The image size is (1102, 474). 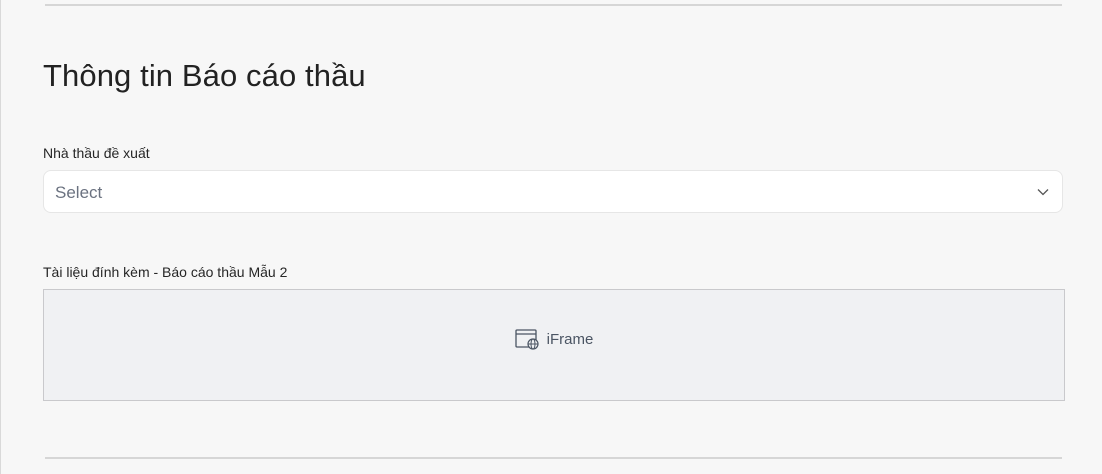 What do you see at coordinates (553, 191) in the screenshot?
I see `contractor-select: Select` at bounding box center [553, 191].